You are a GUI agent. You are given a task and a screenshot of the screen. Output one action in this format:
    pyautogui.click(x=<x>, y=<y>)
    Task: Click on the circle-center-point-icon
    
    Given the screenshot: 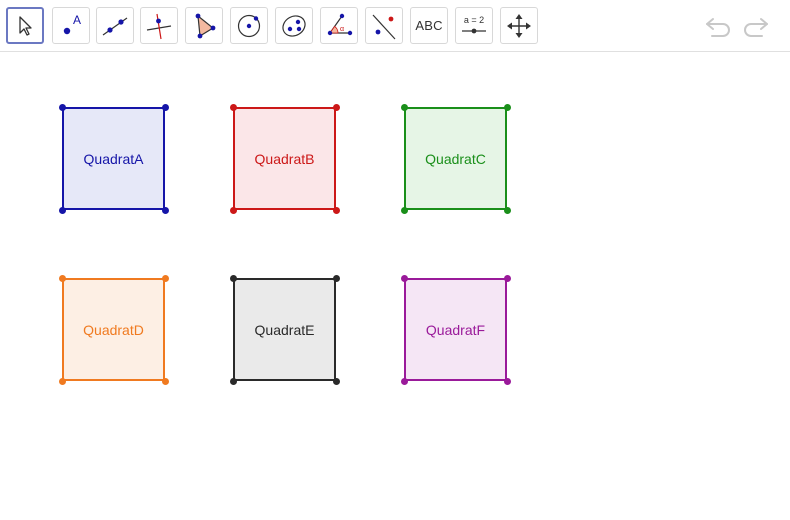 What is the action you would take?
    pyautogui.click(x=249, y=25)
    